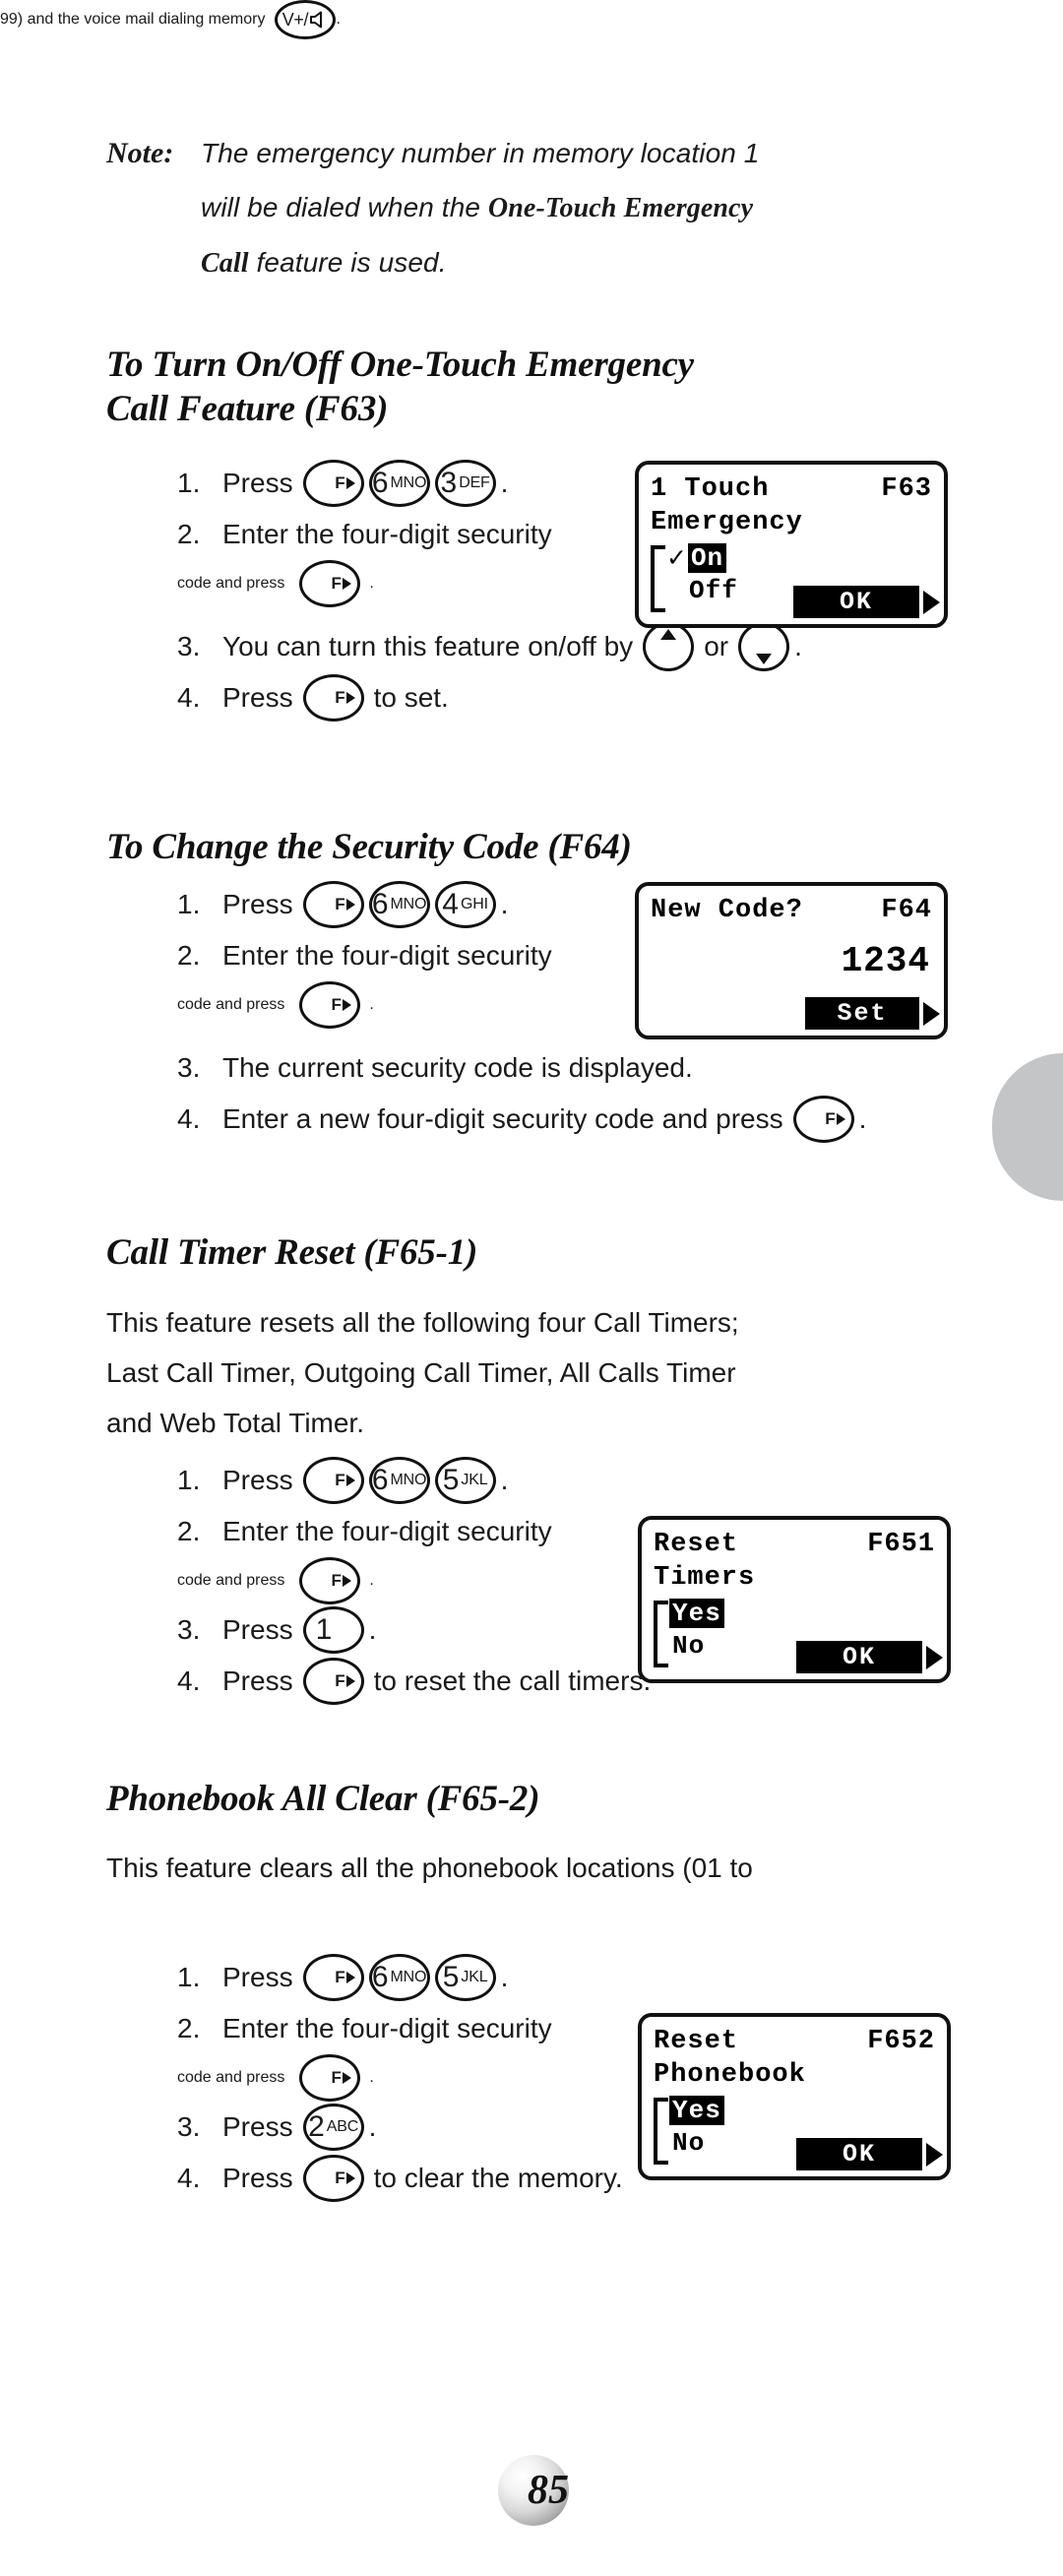 Image resolution: width=1063 pixels, height=2576 pixels. I want to click on key-3: 3 DEF, so click(465, 483).